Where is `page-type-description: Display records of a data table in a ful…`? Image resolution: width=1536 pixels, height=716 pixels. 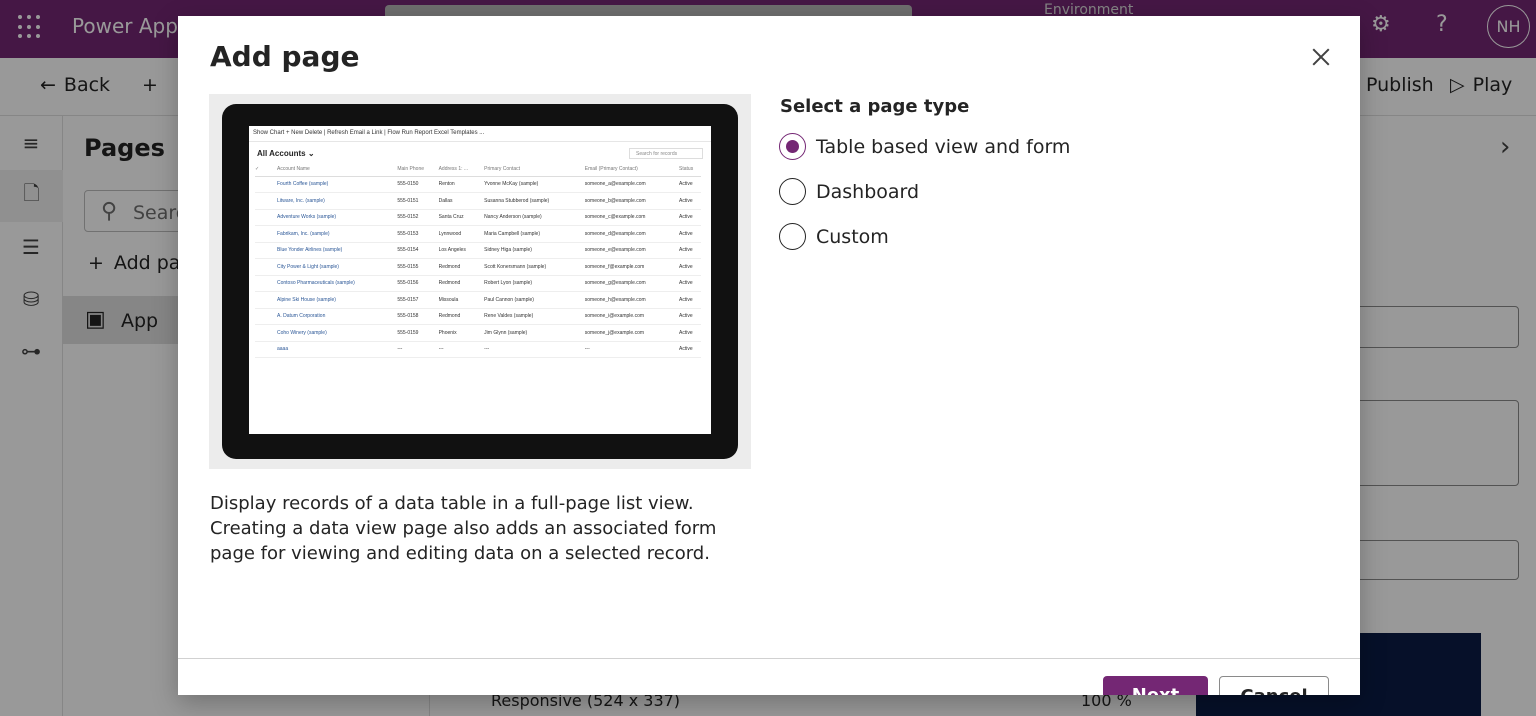 page-type-description: Display records of a data table in a ful… is located at coordinates (463, 528).